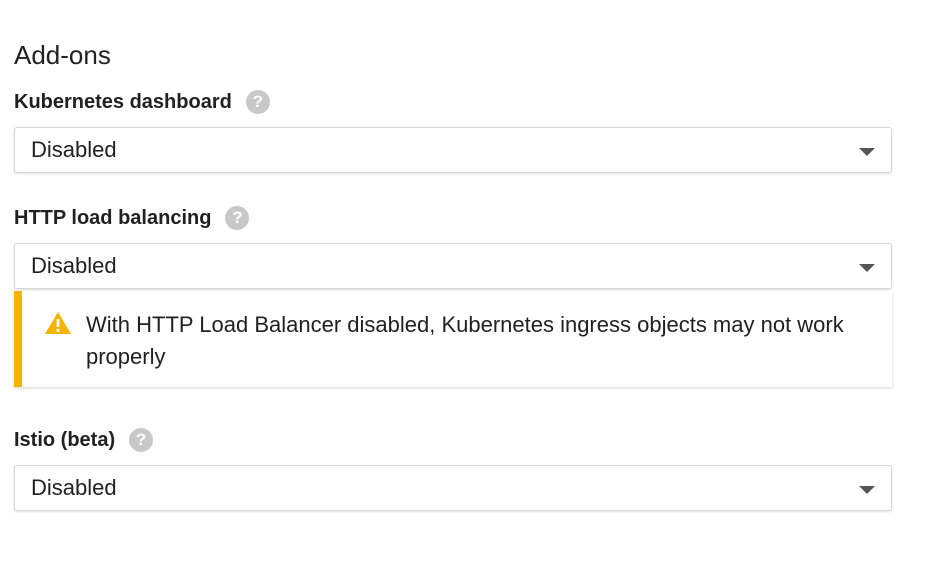  Describe the element at coordinates (62, 55) in the screenshot. I see `section-title: Add-ons` at that location.